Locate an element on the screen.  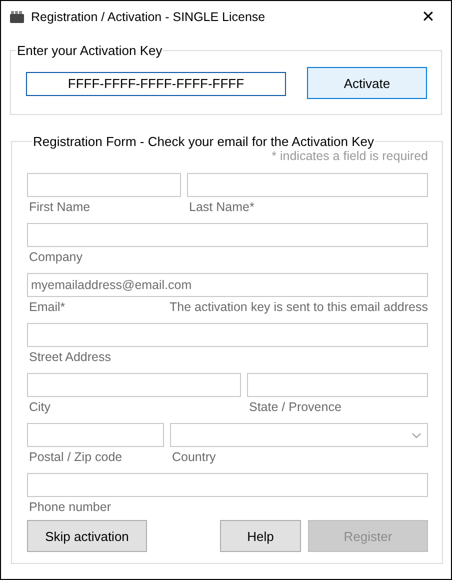
country-dropdown is located at coordinates (299, 435).